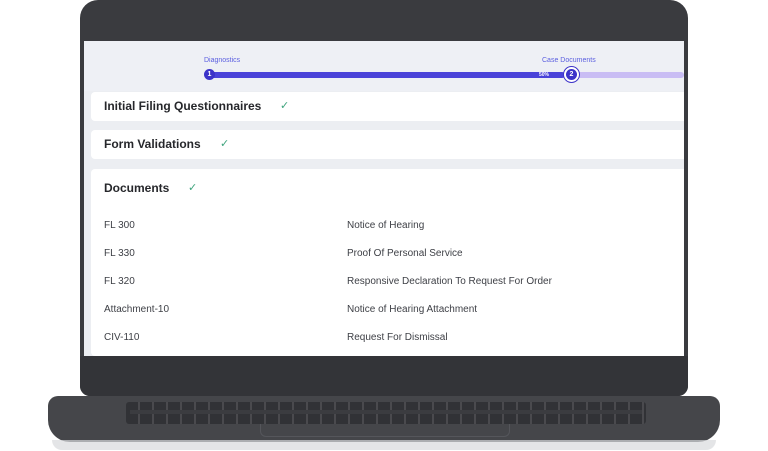 The height and width of the screenshot is (451, 768). I want to click on document-name: Request For Dismissal, so click(397, 337).